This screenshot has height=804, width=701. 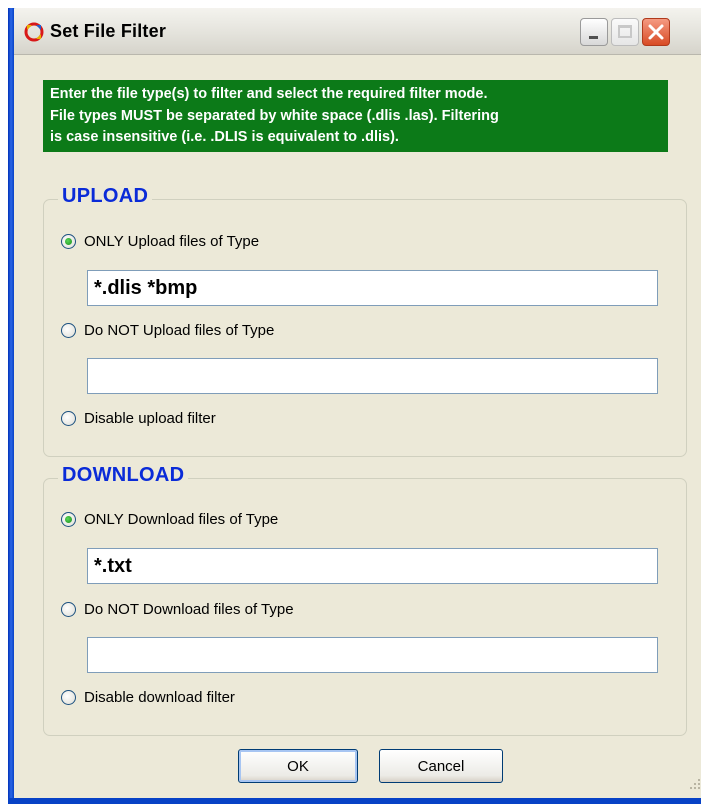 I want to click on upload-only-option: ONLY Upload files of Type, so click(x=160, y=241).